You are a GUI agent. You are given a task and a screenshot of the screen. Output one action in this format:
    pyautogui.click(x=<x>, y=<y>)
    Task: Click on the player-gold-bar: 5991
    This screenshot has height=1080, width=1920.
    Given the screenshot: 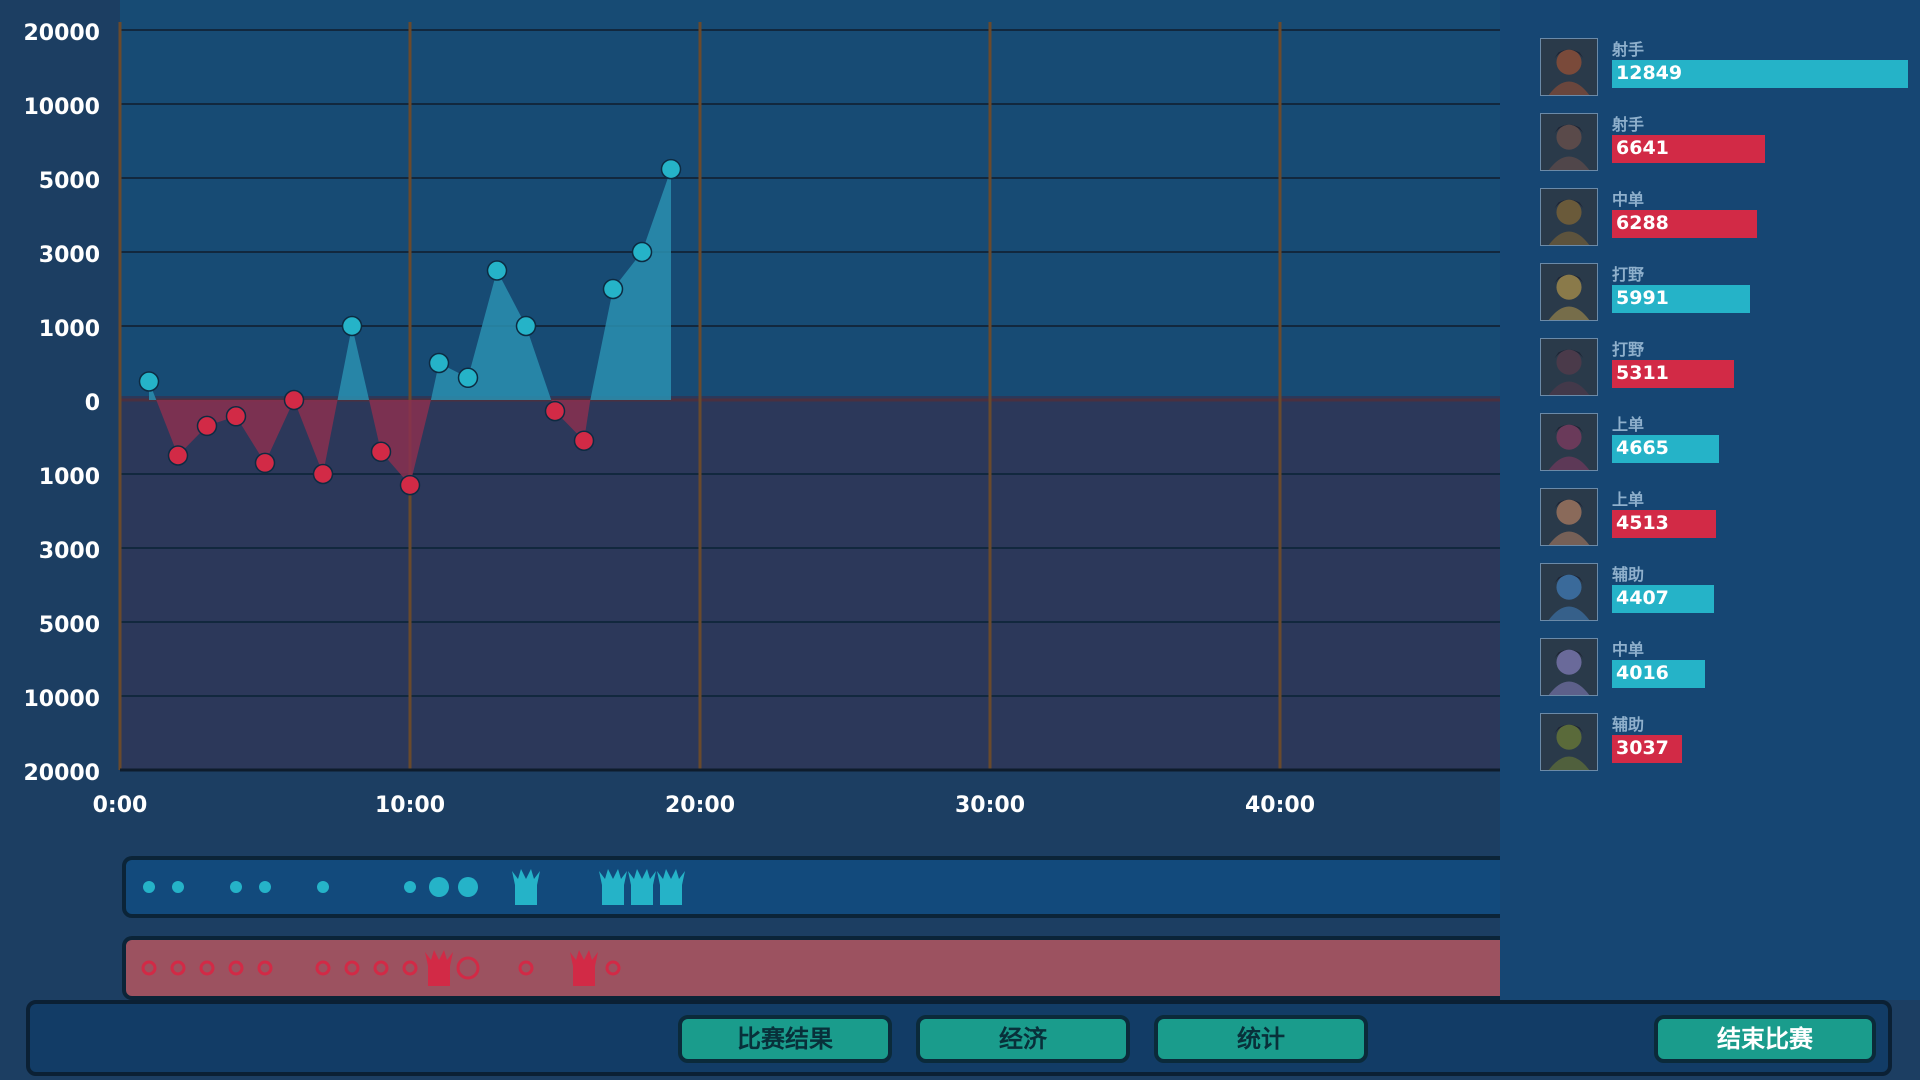 What is the action you would take?
    pyautogui.click(x=1681, y=299)
    